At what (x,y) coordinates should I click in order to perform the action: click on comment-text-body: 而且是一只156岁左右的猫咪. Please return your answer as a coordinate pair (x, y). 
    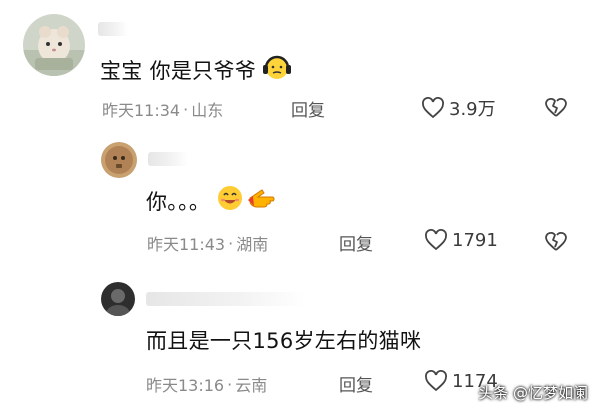
    Looking at the image, I should click on (284, 341).